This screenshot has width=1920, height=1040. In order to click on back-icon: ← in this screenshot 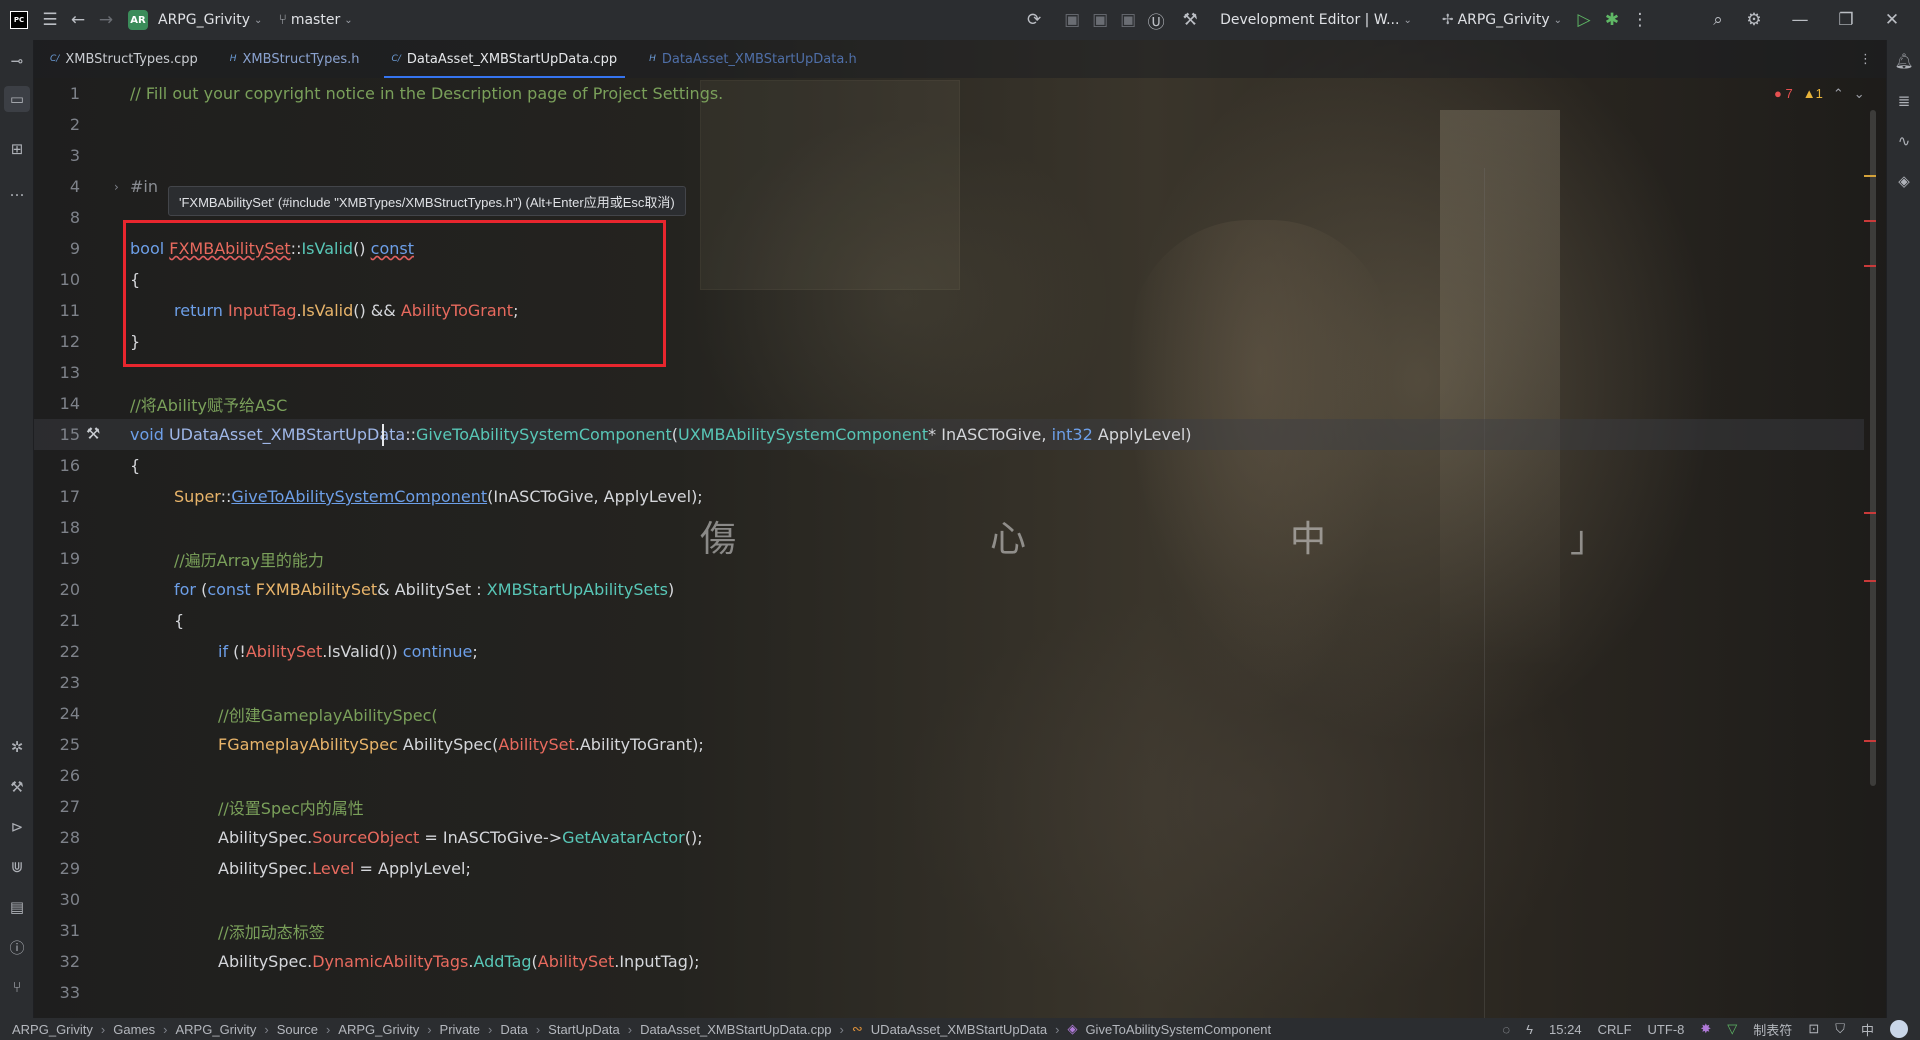, I will do `click(78, 20)`.